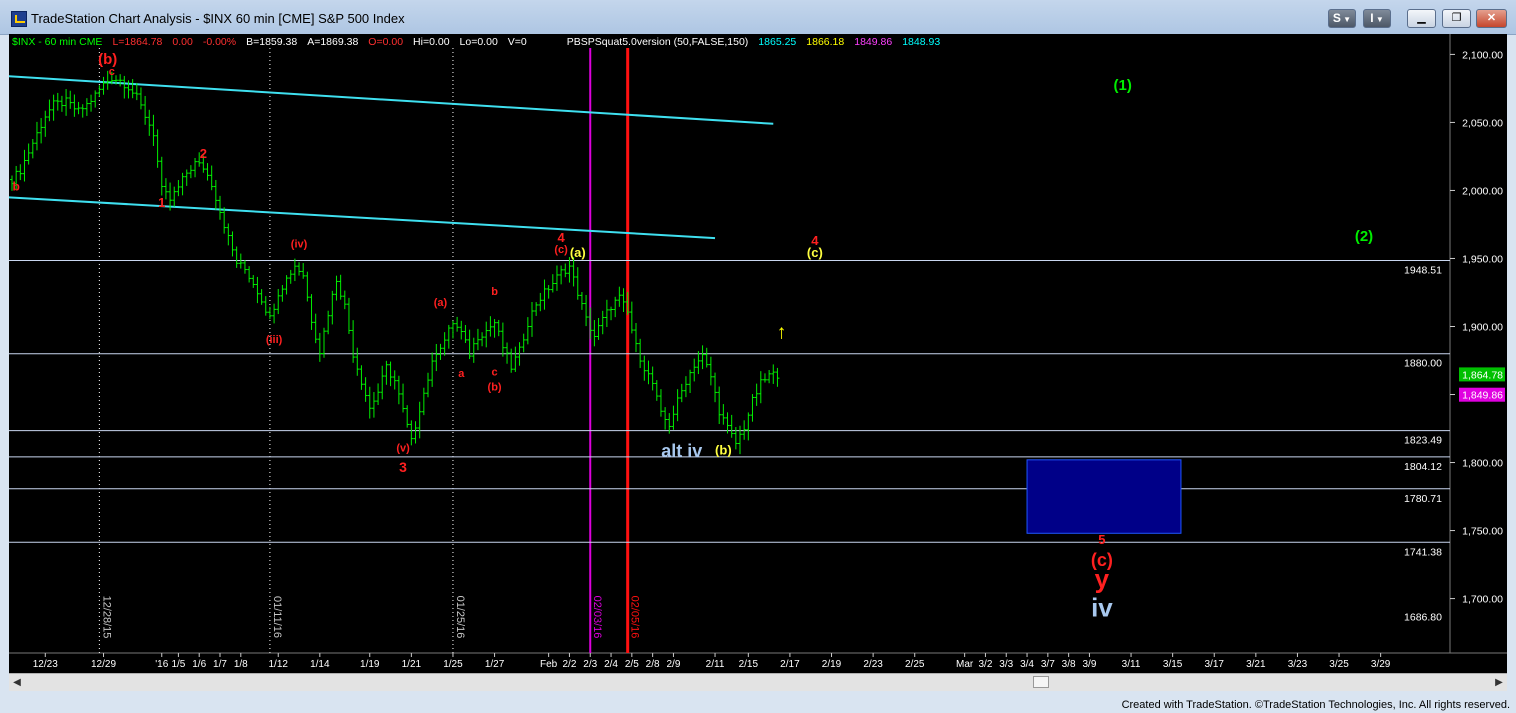 Image resolution: width=1516 pixels, height=713 pixels. I want to click on x-axis-label: 1/6, so click(199, 664).